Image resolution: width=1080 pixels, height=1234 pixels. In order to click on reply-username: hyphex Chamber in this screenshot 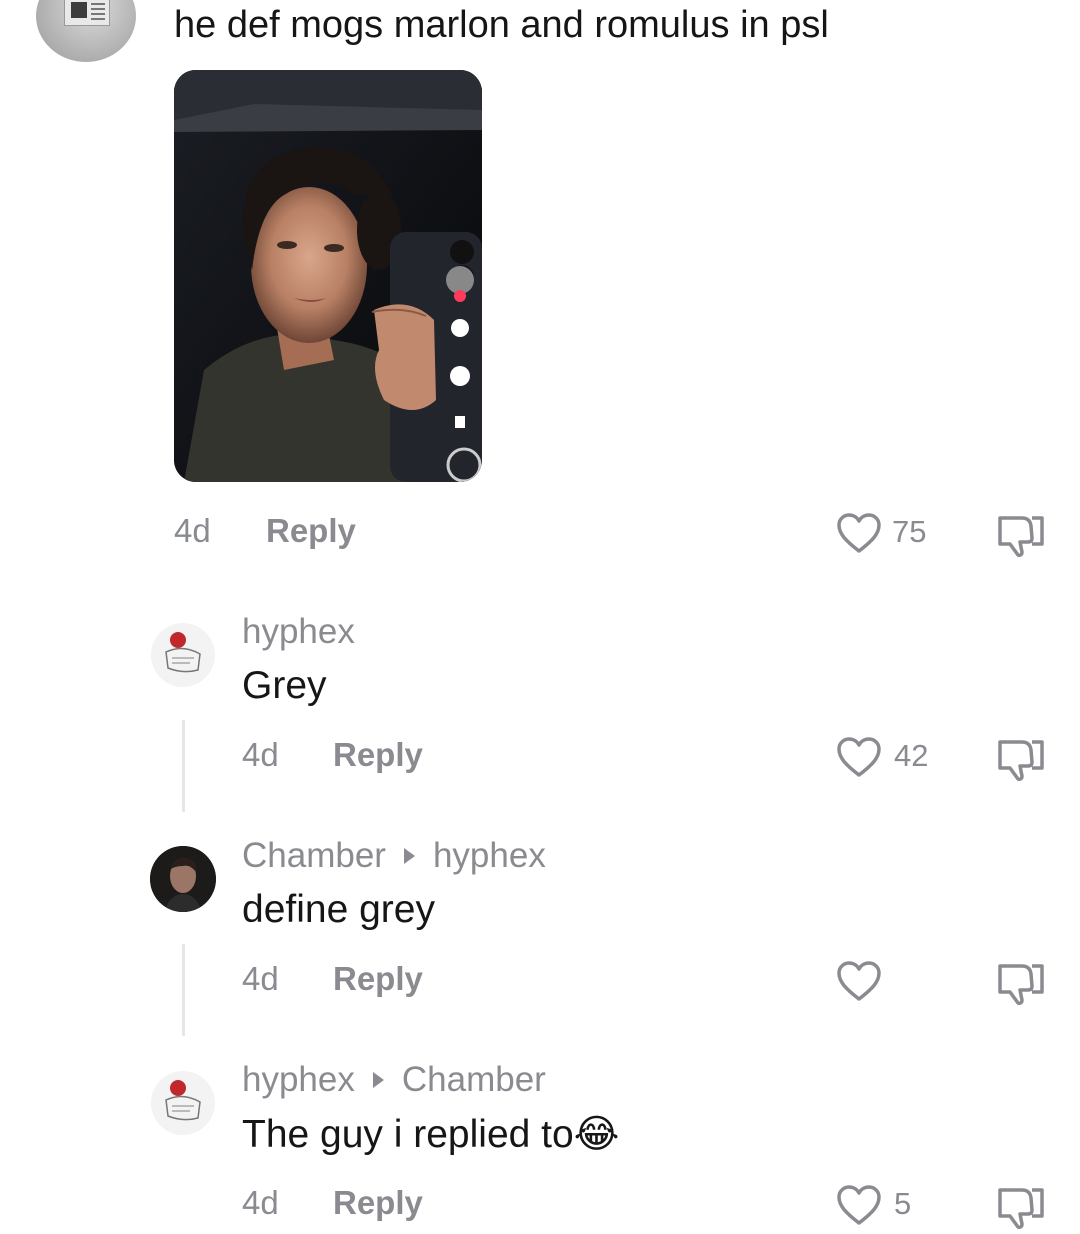, I will do `click(394, 1080)`.